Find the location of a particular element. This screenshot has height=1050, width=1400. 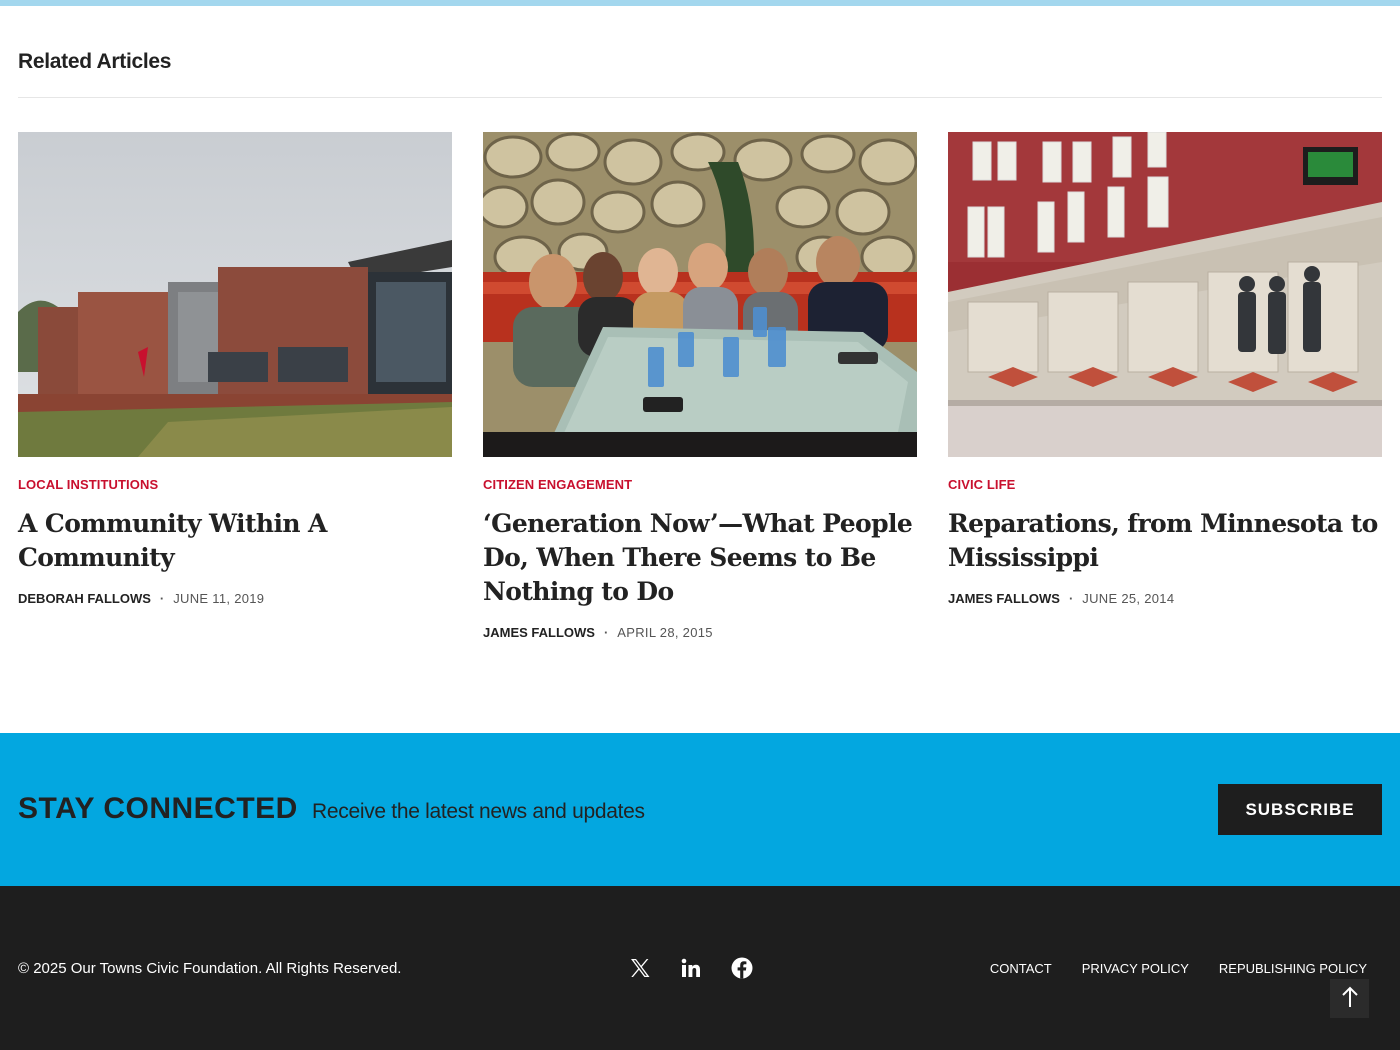

subscribe-button: SUBSCRIBE is located at coordinates (1300, 809).